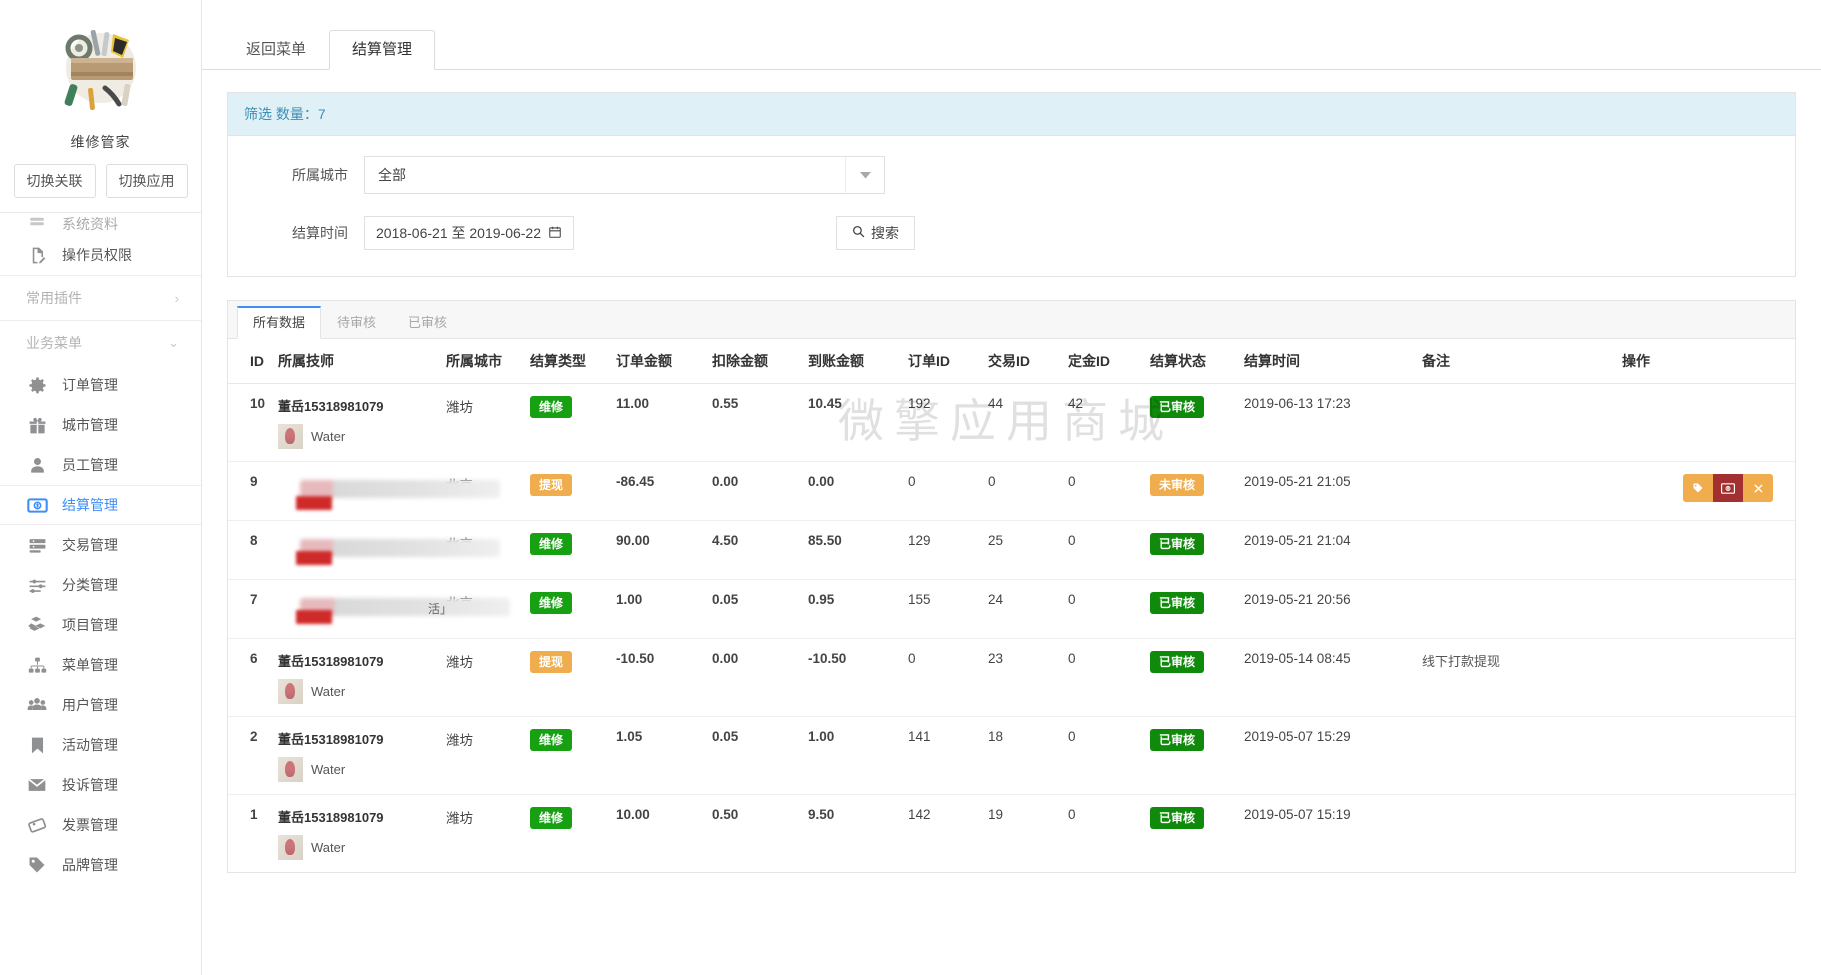  Describe the element at coordinates (852, 361) in the screenshot. I see `col-received-amount: 到账金额` at that location.